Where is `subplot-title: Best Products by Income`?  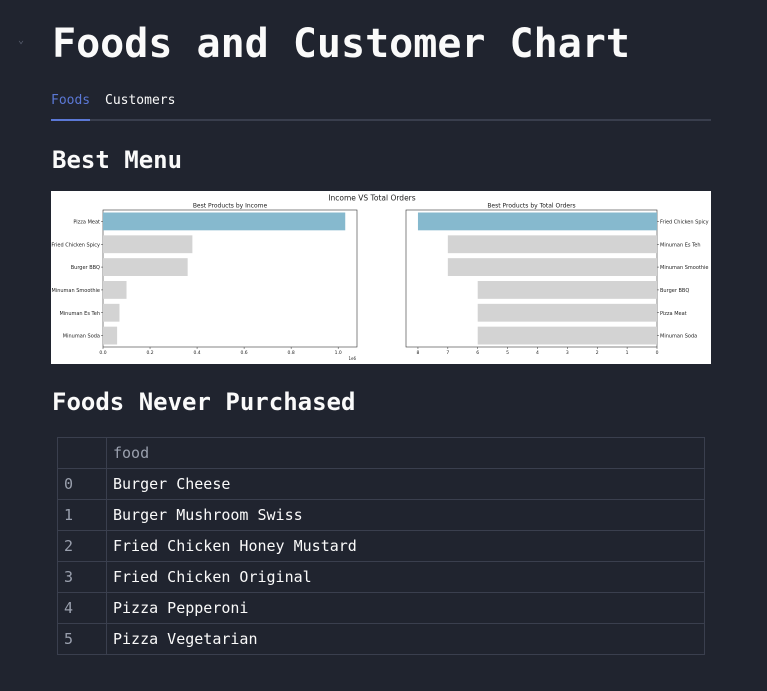 subplot-title: Best Products by Income is located at coordinates (230, 206).